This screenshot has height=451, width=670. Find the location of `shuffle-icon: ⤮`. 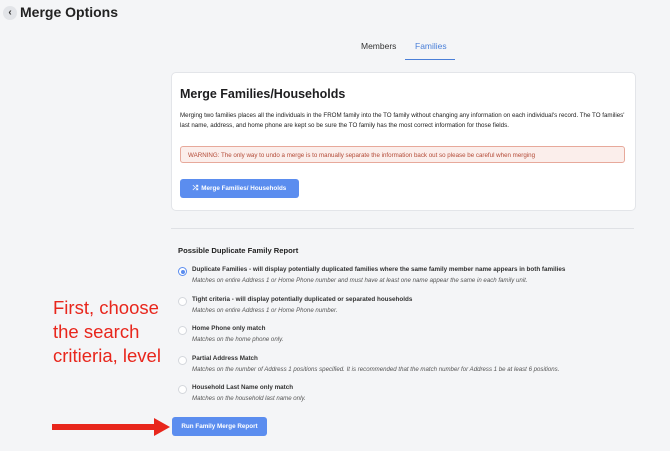

shuffle-icon: ⤮ is located at coordinates (195, 188).